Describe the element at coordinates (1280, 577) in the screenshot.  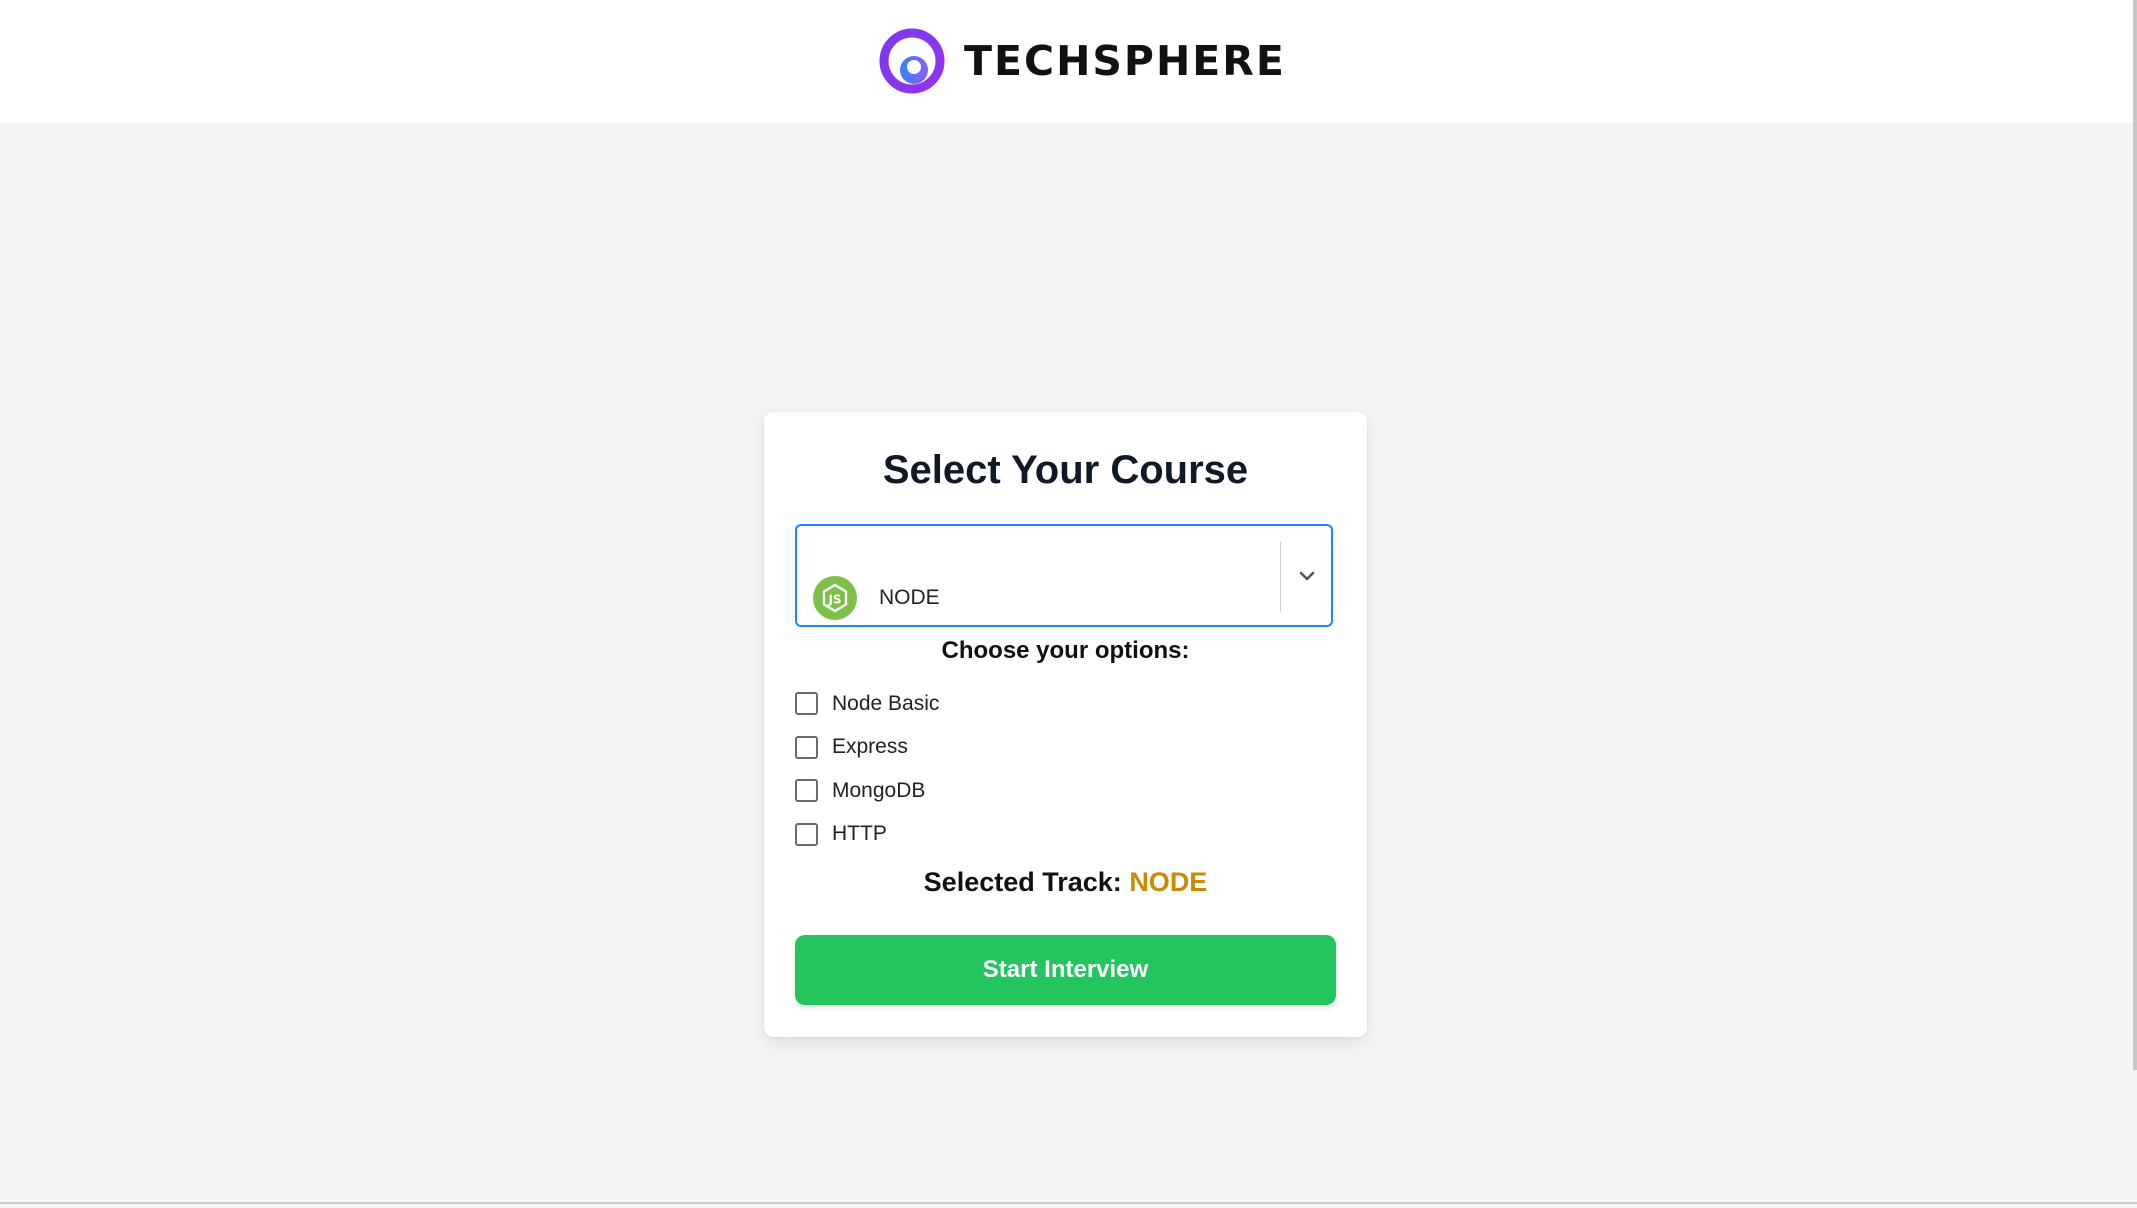
I see `select-separator` at that location.